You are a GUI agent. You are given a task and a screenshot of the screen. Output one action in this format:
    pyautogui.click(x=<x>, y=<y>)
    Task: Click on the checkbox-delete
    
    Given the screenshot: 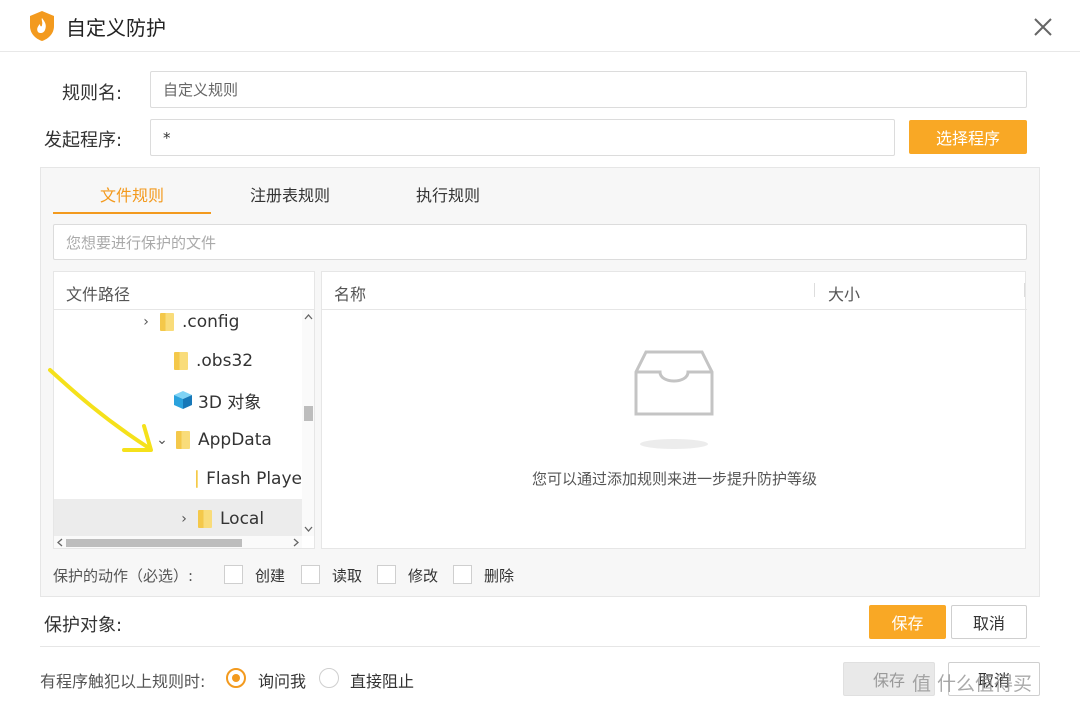 What is the action you would take?
    pyautogui.click(x=462, y=574)
    